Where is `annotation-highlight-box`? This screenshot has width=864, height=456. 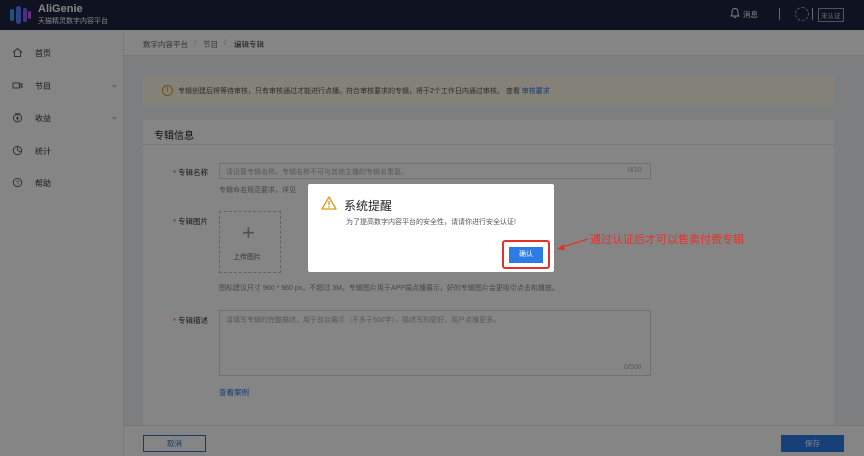 annotation-highlight-box is located at coordinates (526, 254).